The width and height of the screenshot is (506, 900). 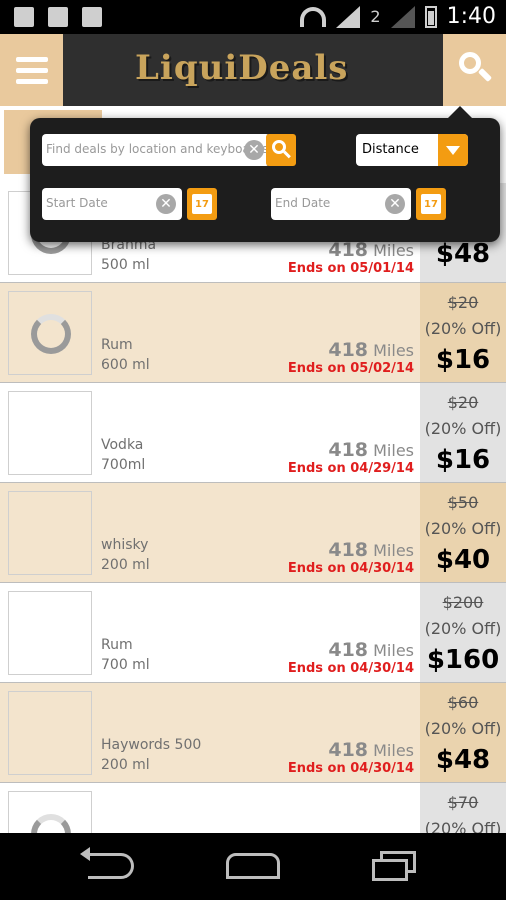 What do you see at coordinates (313, 16) in the screenshot?
I see `wifi-icon` at bounding box center [313, 16].